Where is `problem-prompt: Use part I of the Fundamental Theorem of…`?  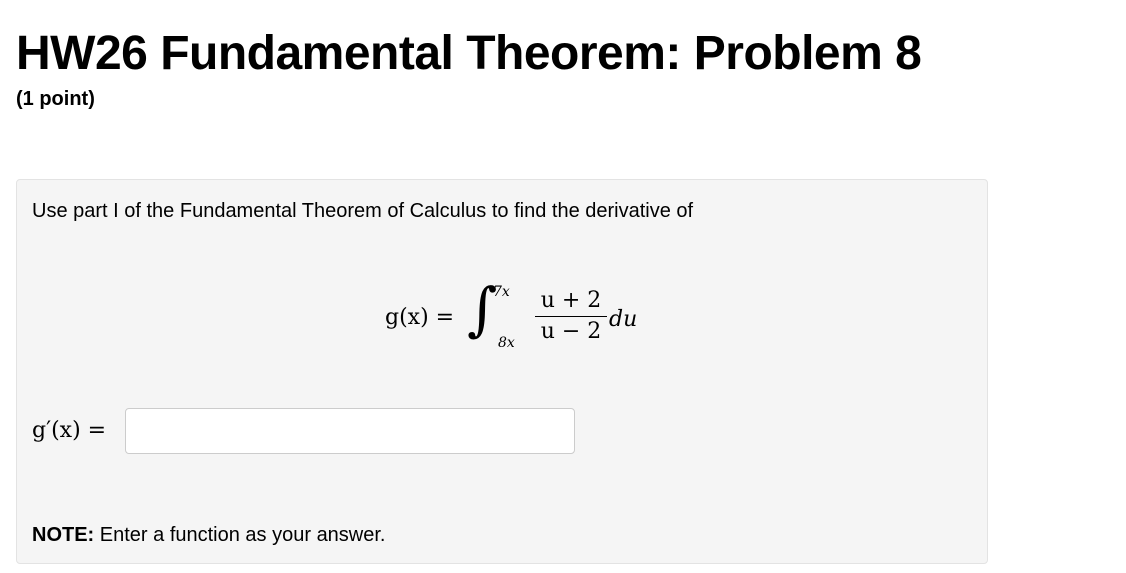 problem-prompt: Use part I of the Fundamental Theorem of… is located at coordinates (363, 211).